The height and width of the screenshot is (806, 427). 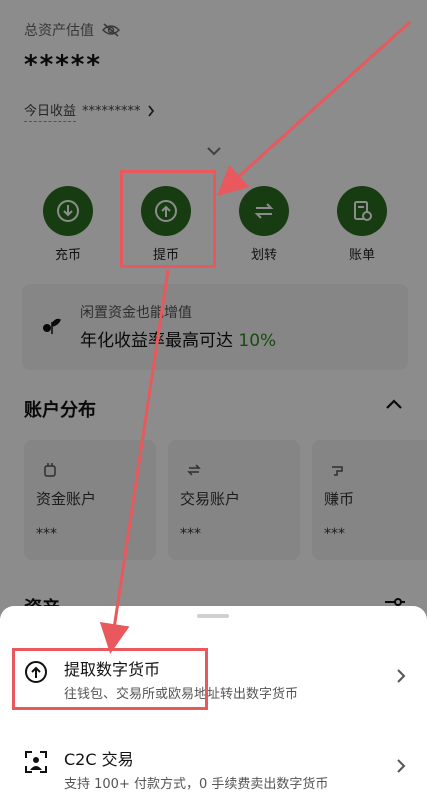 What do you see at coordinates (99, 759) in the screenshot?
I see `option-title: C2C 交易` at bounding box center [99, 759].